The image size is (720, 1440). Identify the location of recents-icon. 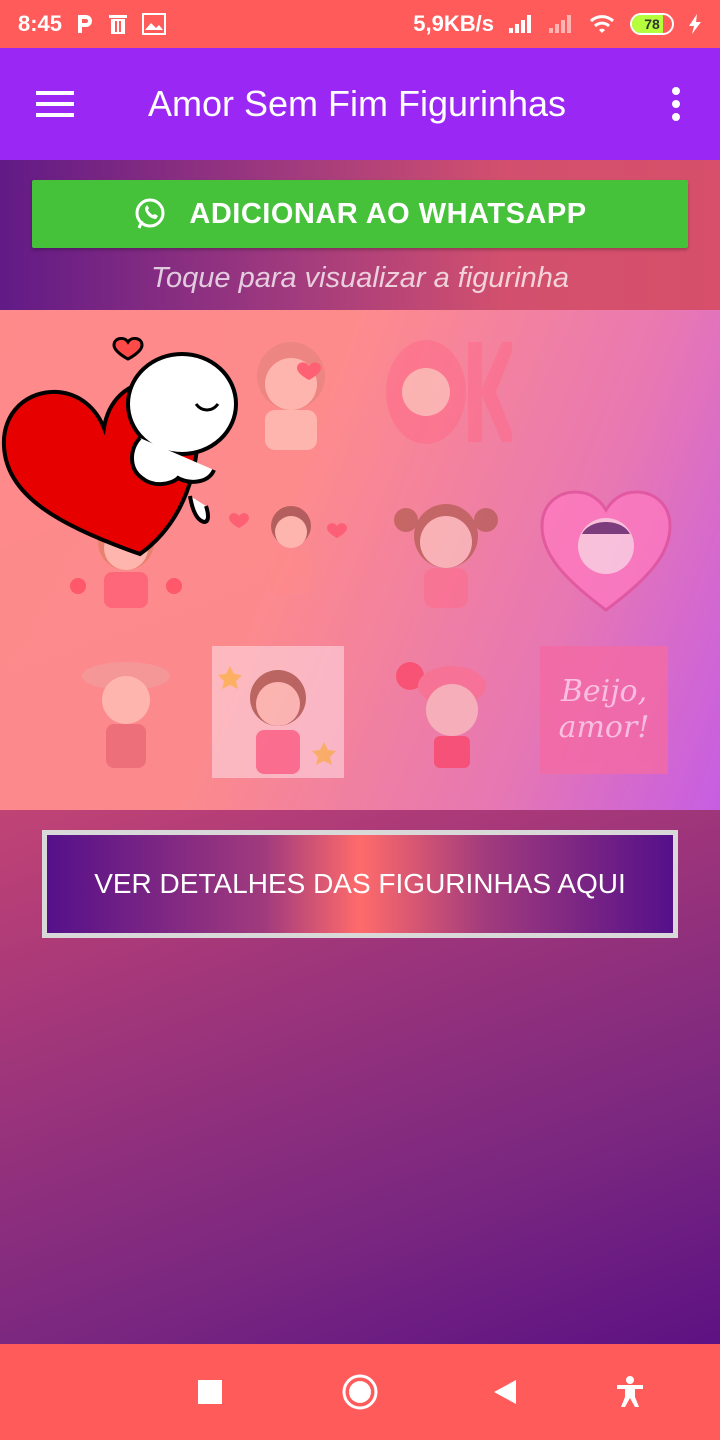
(210, 1392).